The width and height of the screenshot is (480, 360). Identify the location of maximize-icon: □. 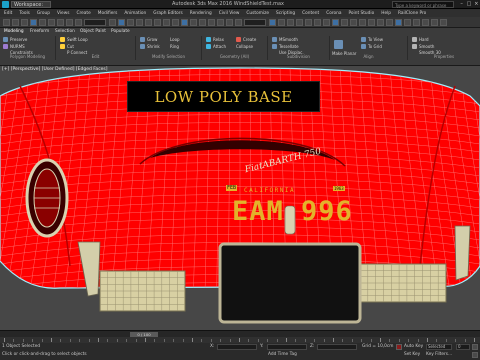
(468, 4).